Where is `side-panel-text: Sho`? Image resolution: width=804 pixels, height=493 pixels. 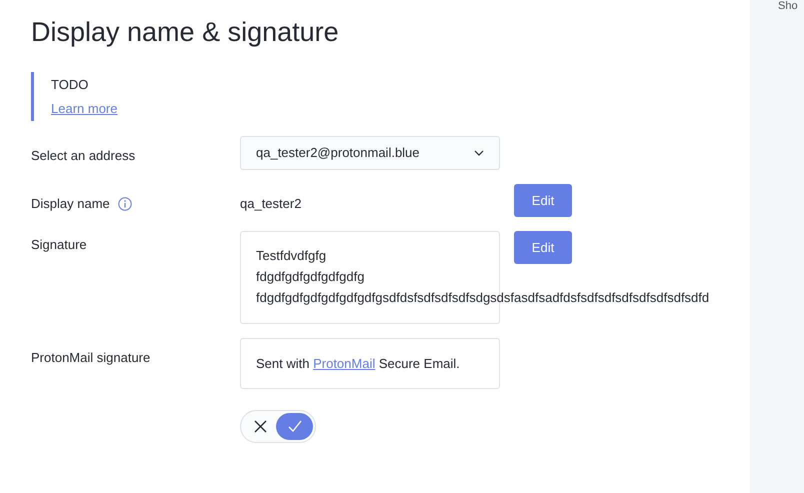
side-panel-text: Sho is located at coordinates (788, 6).